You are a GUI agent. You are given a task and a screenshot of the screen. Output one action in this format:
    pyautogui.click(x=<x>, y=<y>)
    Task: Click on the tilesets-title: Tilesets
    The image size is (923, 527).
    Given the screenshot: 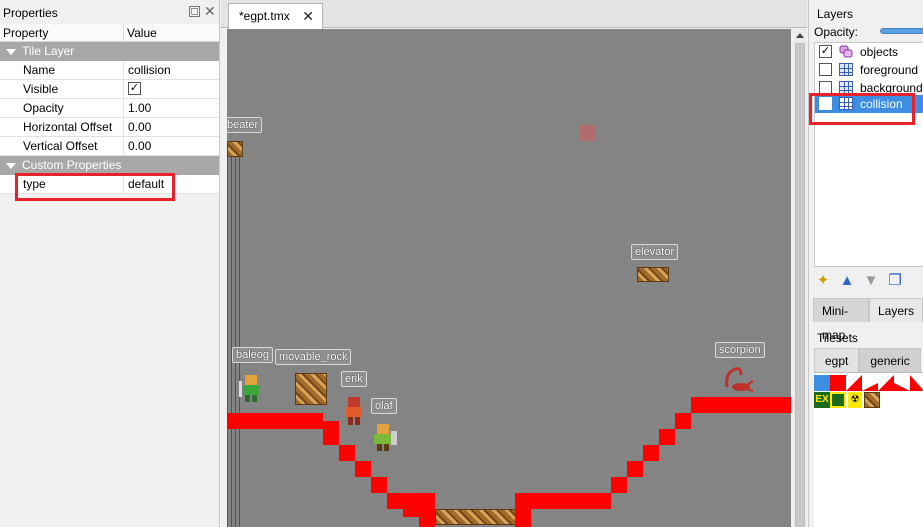 What is the action you would take?
    pyautogui.click(x=837, y=338)
    